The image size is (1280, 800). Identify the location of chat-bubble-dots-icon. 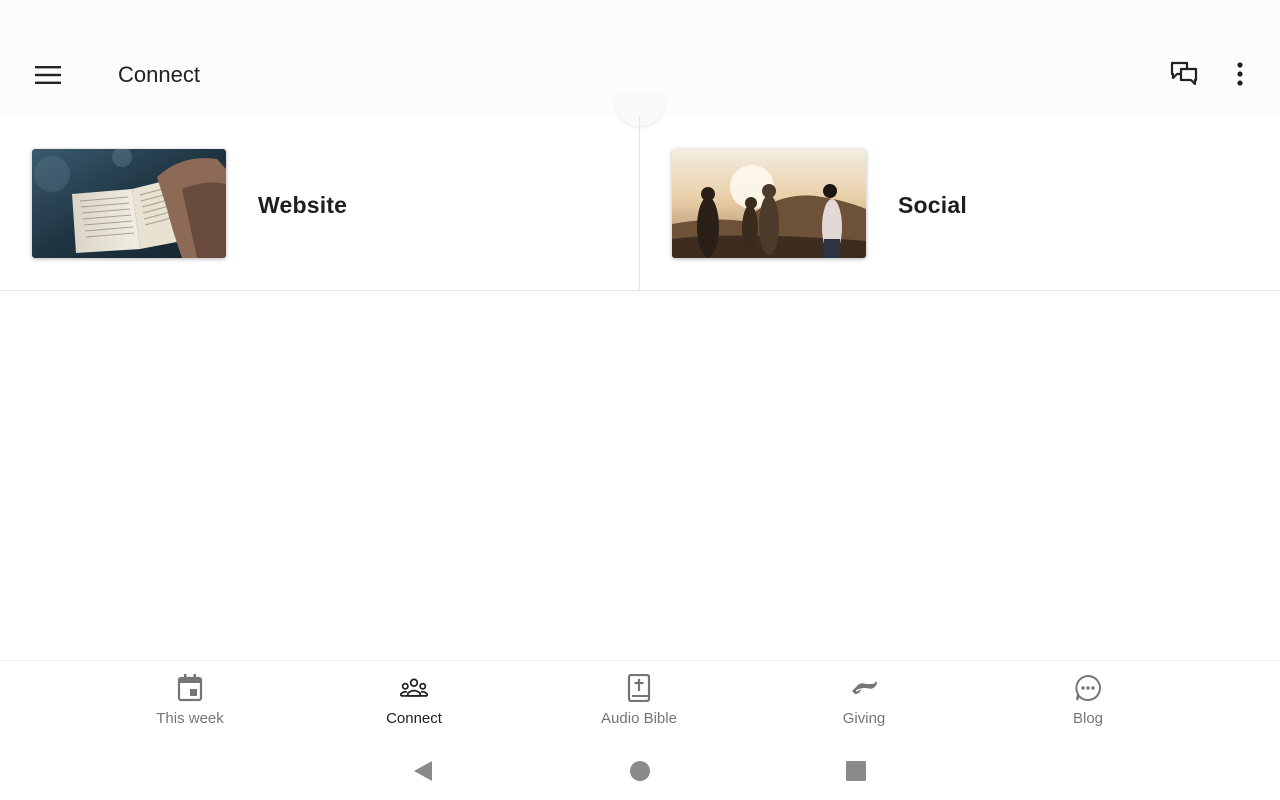
(1088, 687).